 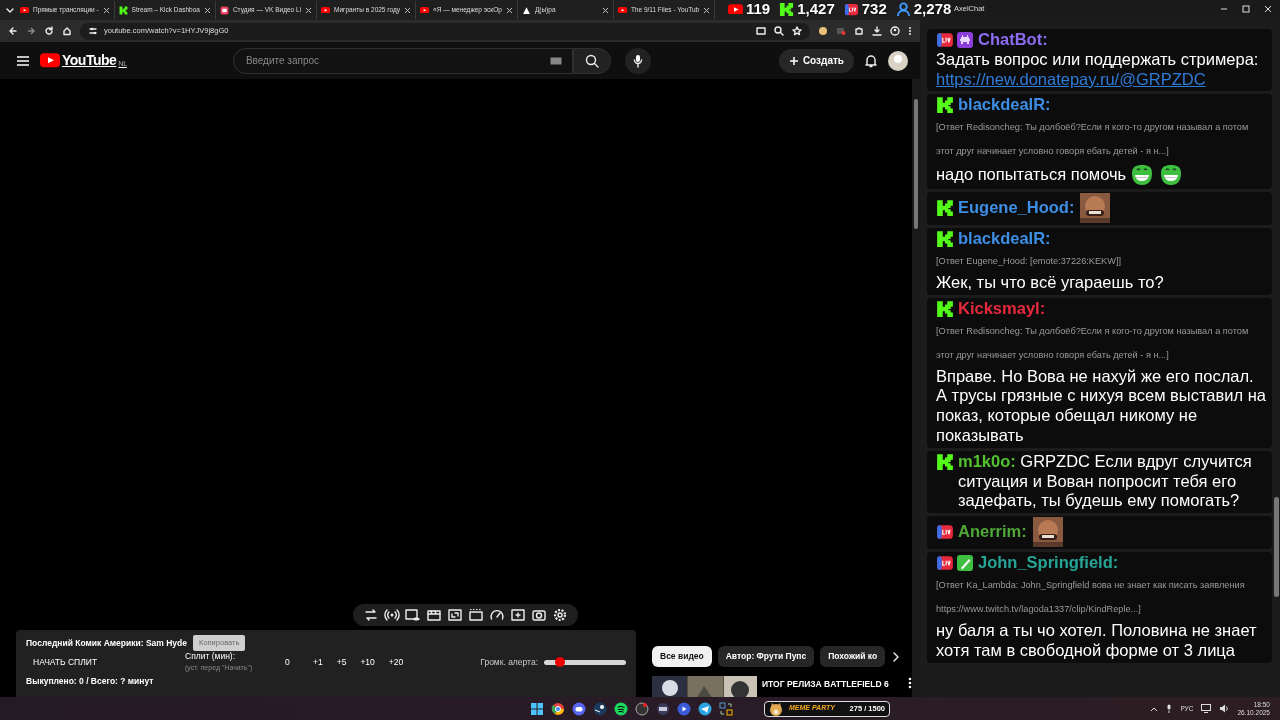 What do you see at coordinates (455, 615) in the screenshot?
I see `screen-icon` at bounding box center [455, 615].